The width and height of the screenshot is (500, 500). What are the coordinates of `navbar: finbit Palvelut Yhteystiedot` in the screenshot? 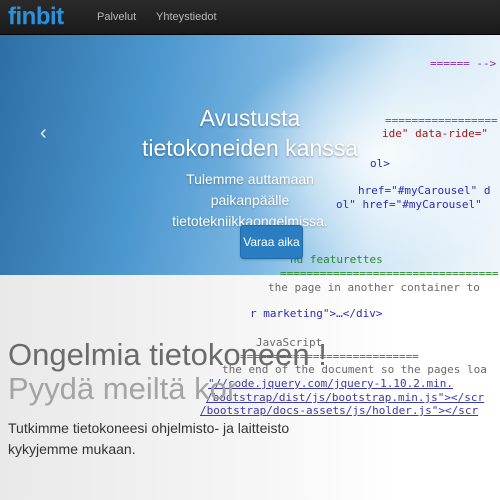 It's located at (250, 17).